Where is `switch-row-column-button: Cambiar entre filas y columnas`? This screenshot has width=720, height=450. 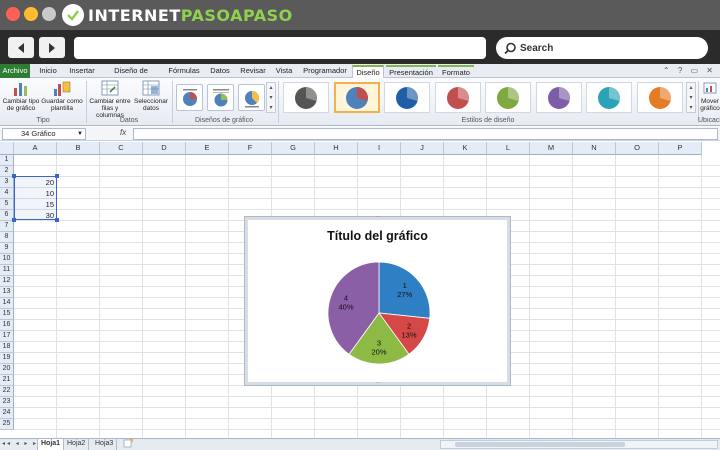 switch-row-column-button: Cambiar entre filas y columnas is located at coordinates (110, 99).